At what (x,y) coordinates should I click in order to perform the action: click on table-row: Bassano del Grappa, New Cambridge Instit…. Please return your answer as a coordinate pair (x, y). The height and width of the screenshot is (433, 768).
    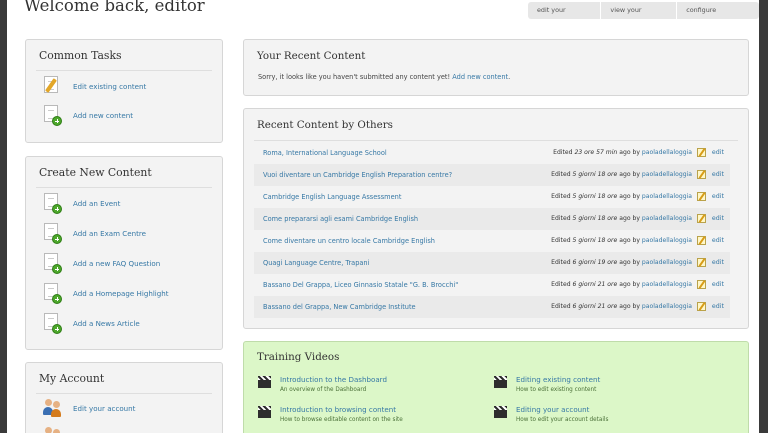
    Looking at the image, I should click on (492, 307).